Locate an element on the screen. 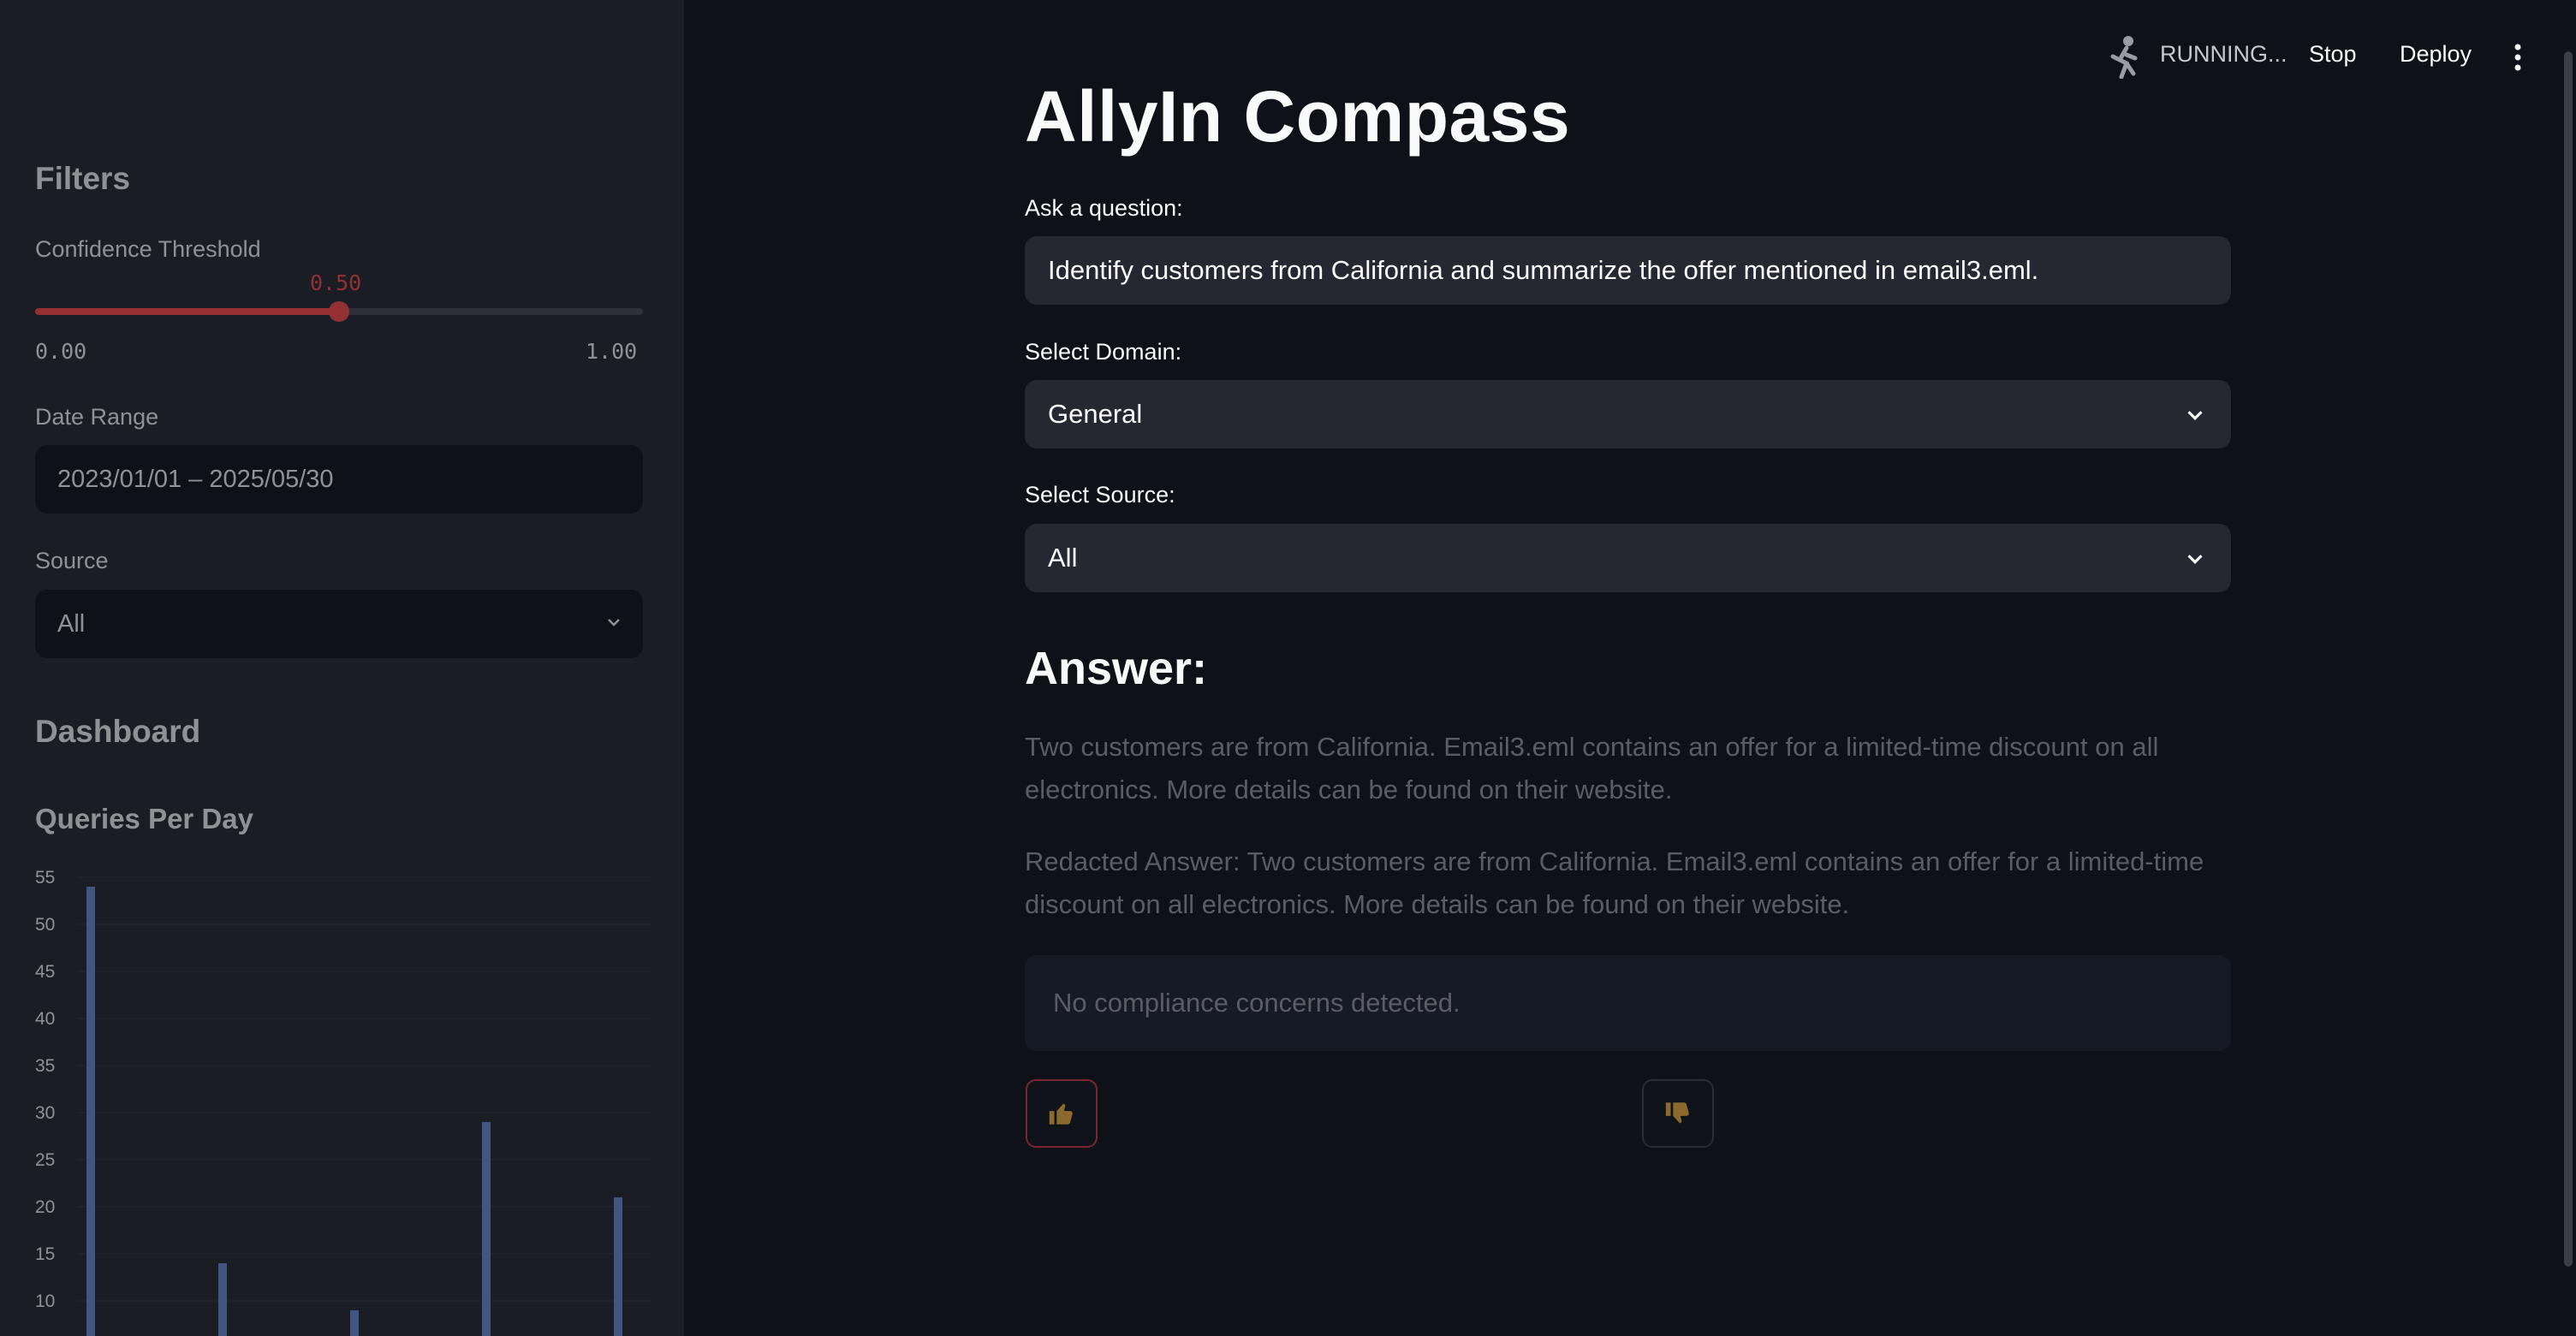 Image resolution: width=2576 pixels, height=1336 pixels. filters-heading: Filters is located at coordinates (83, 178).